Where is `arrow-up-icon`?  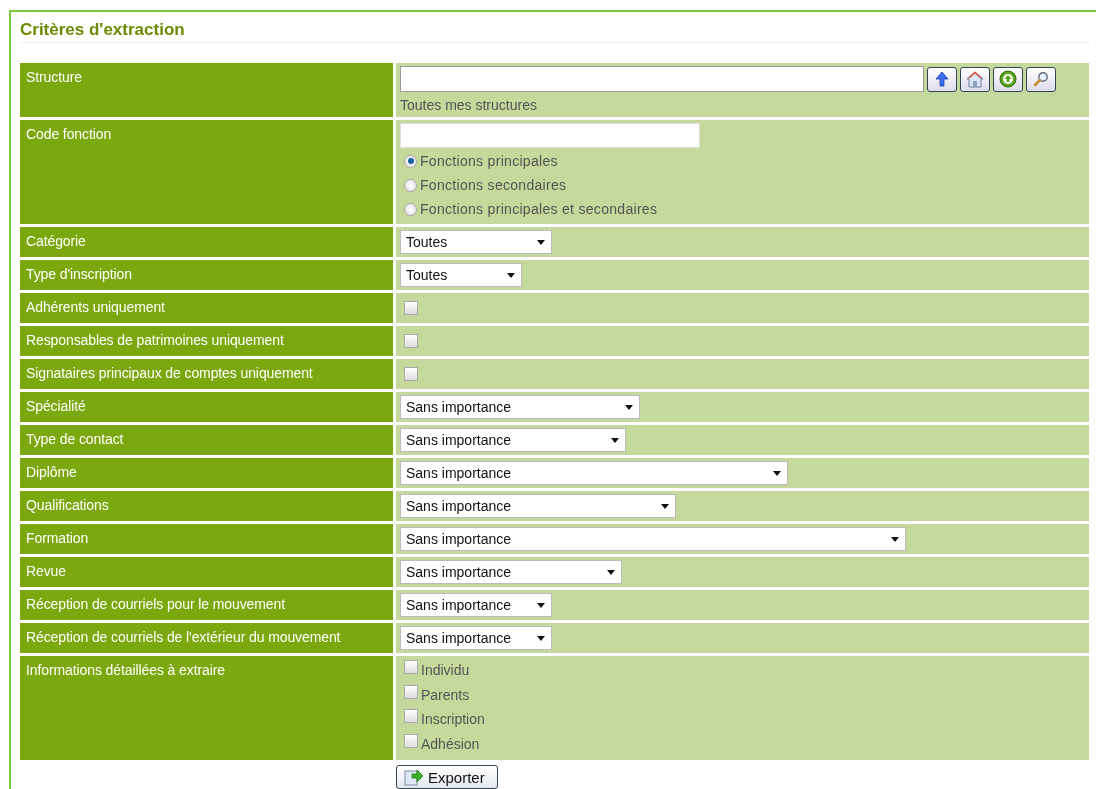
arrow-up-icon is located at coordinates (942, 79).